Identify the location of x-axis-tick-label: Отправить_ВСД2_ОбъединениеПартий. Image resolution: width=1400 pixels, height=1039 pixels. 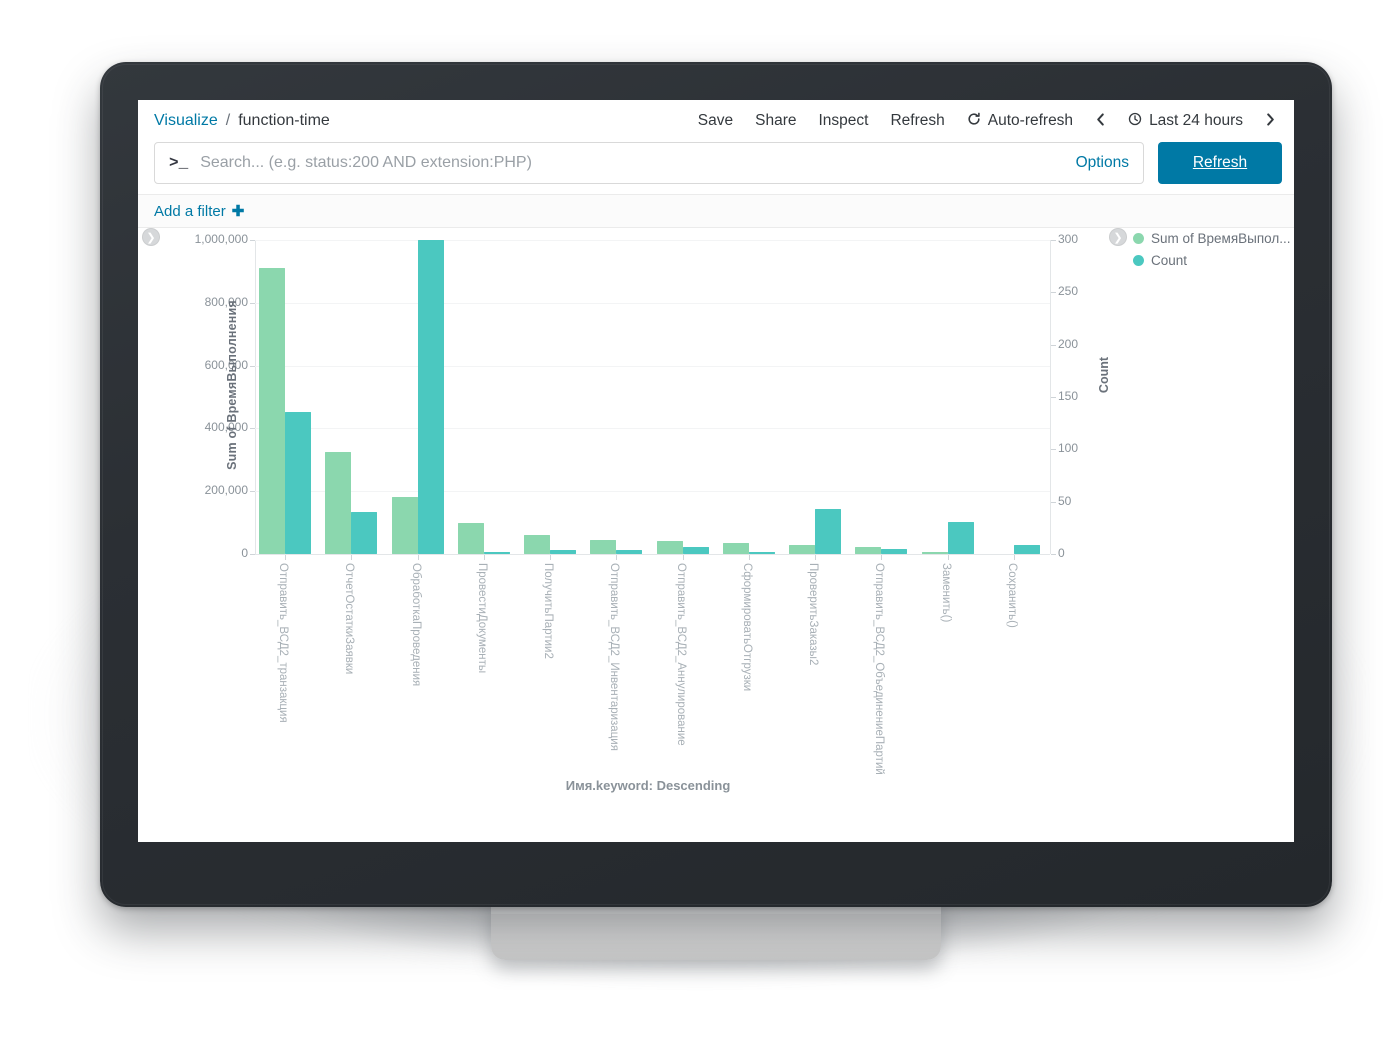
(879, 669).